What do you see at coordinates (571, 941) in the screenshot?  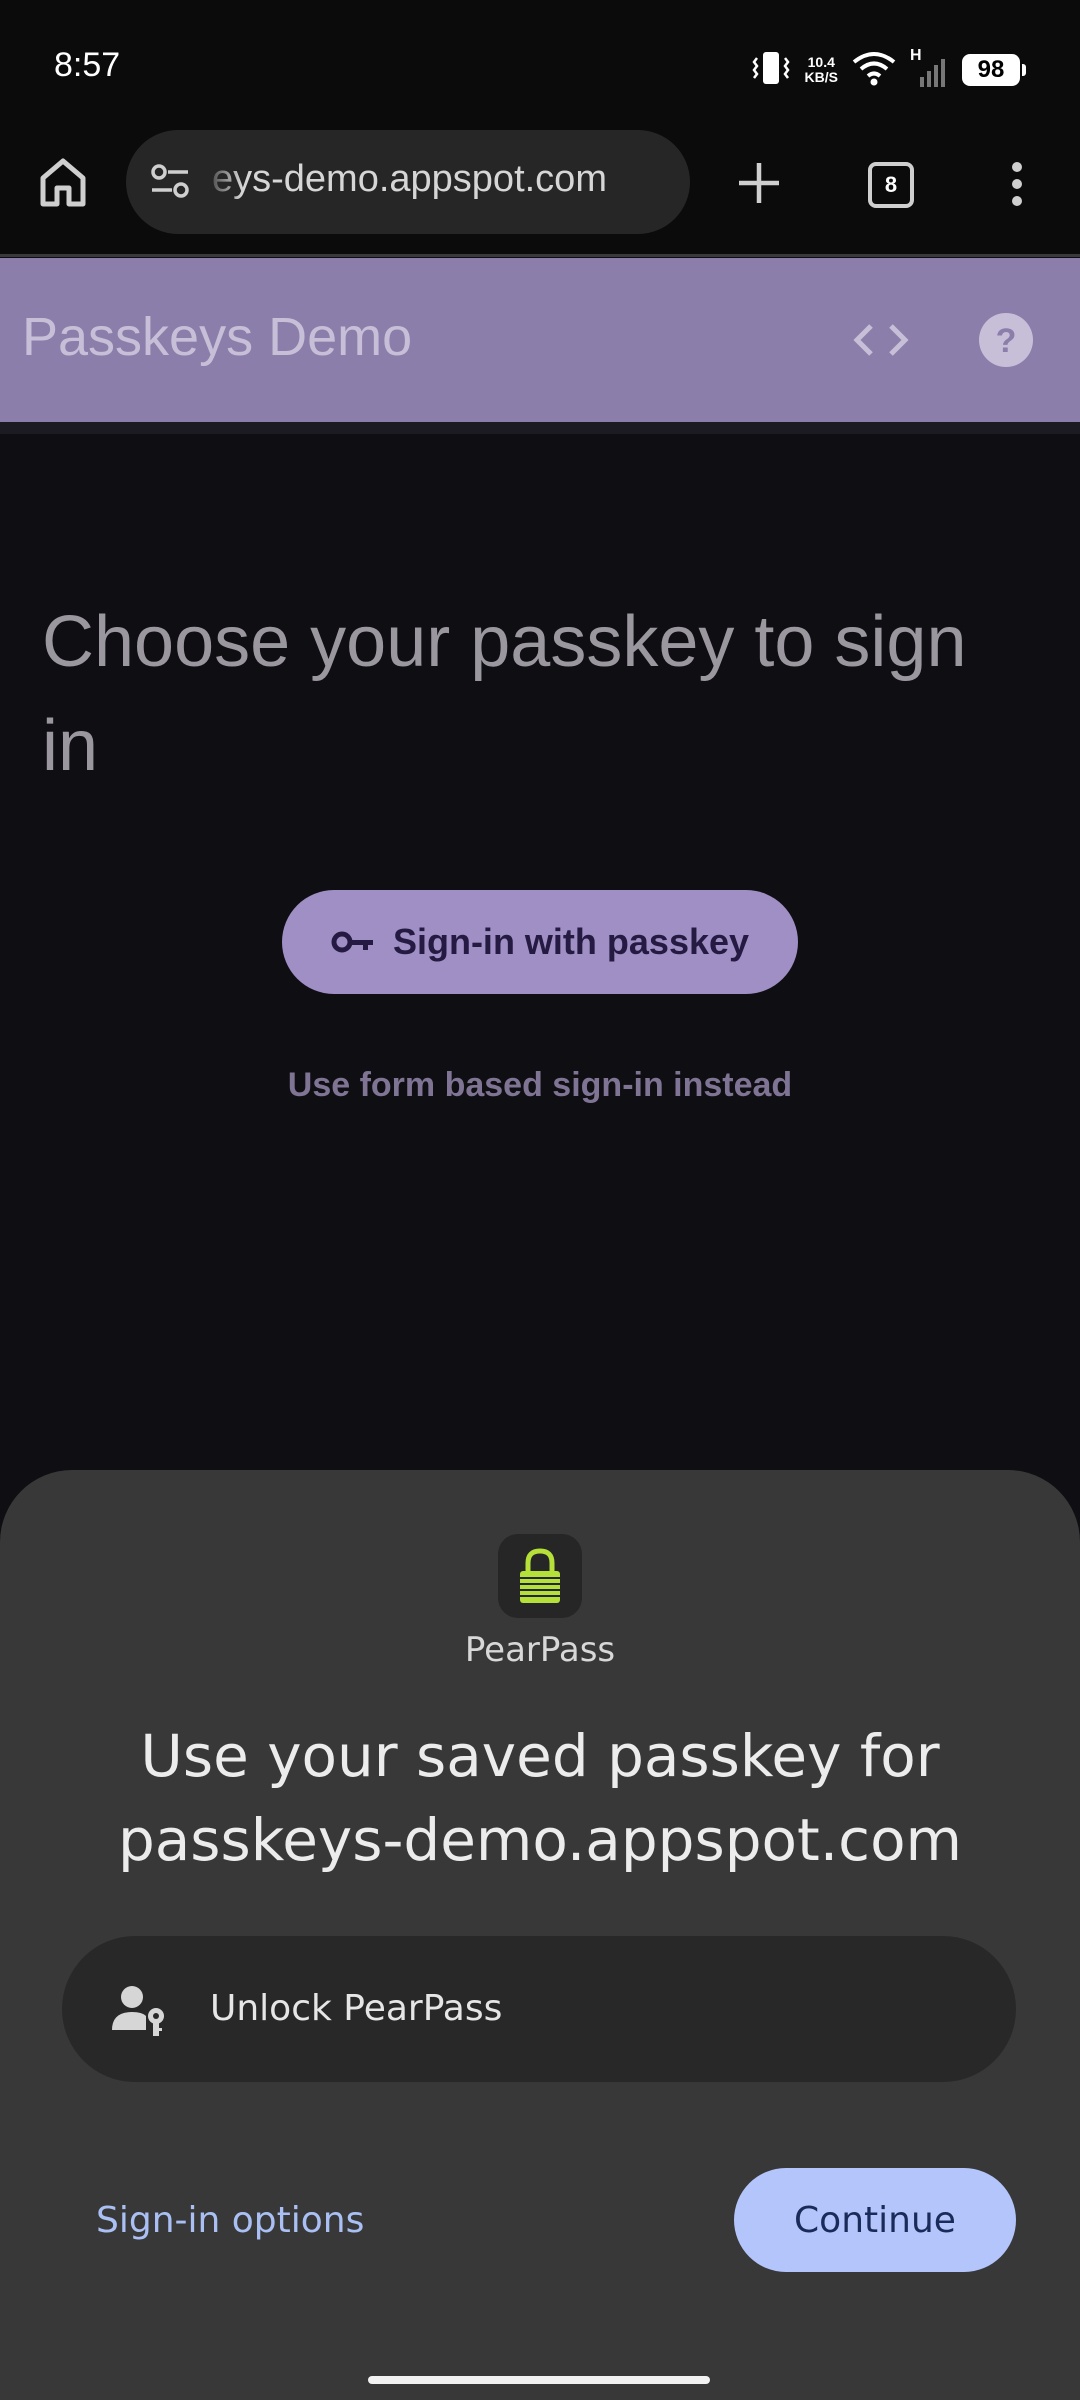 I see `sign-in-with-passkey-label: Sign-in with passkey` at bounding box center [571, 941].